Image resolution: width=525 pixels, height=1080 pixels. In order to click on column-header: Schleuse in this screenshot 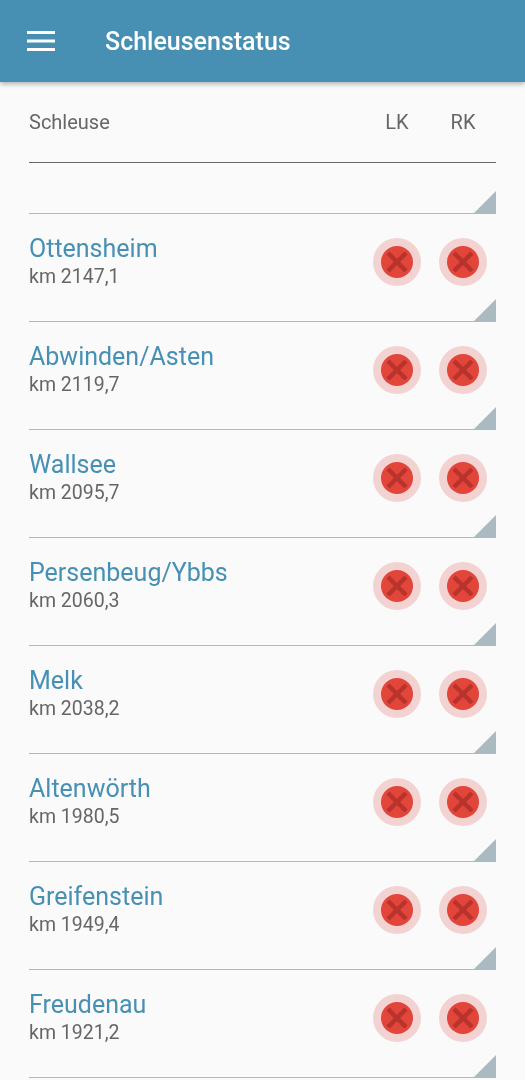, I will do `click(70, 122)`.